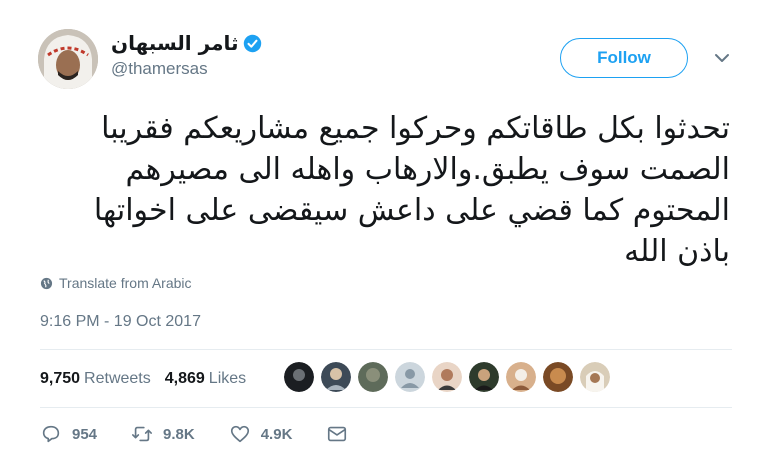 This screenshot has height=466, width=768. I want to click on reply-count: 954, so click(85, 434).